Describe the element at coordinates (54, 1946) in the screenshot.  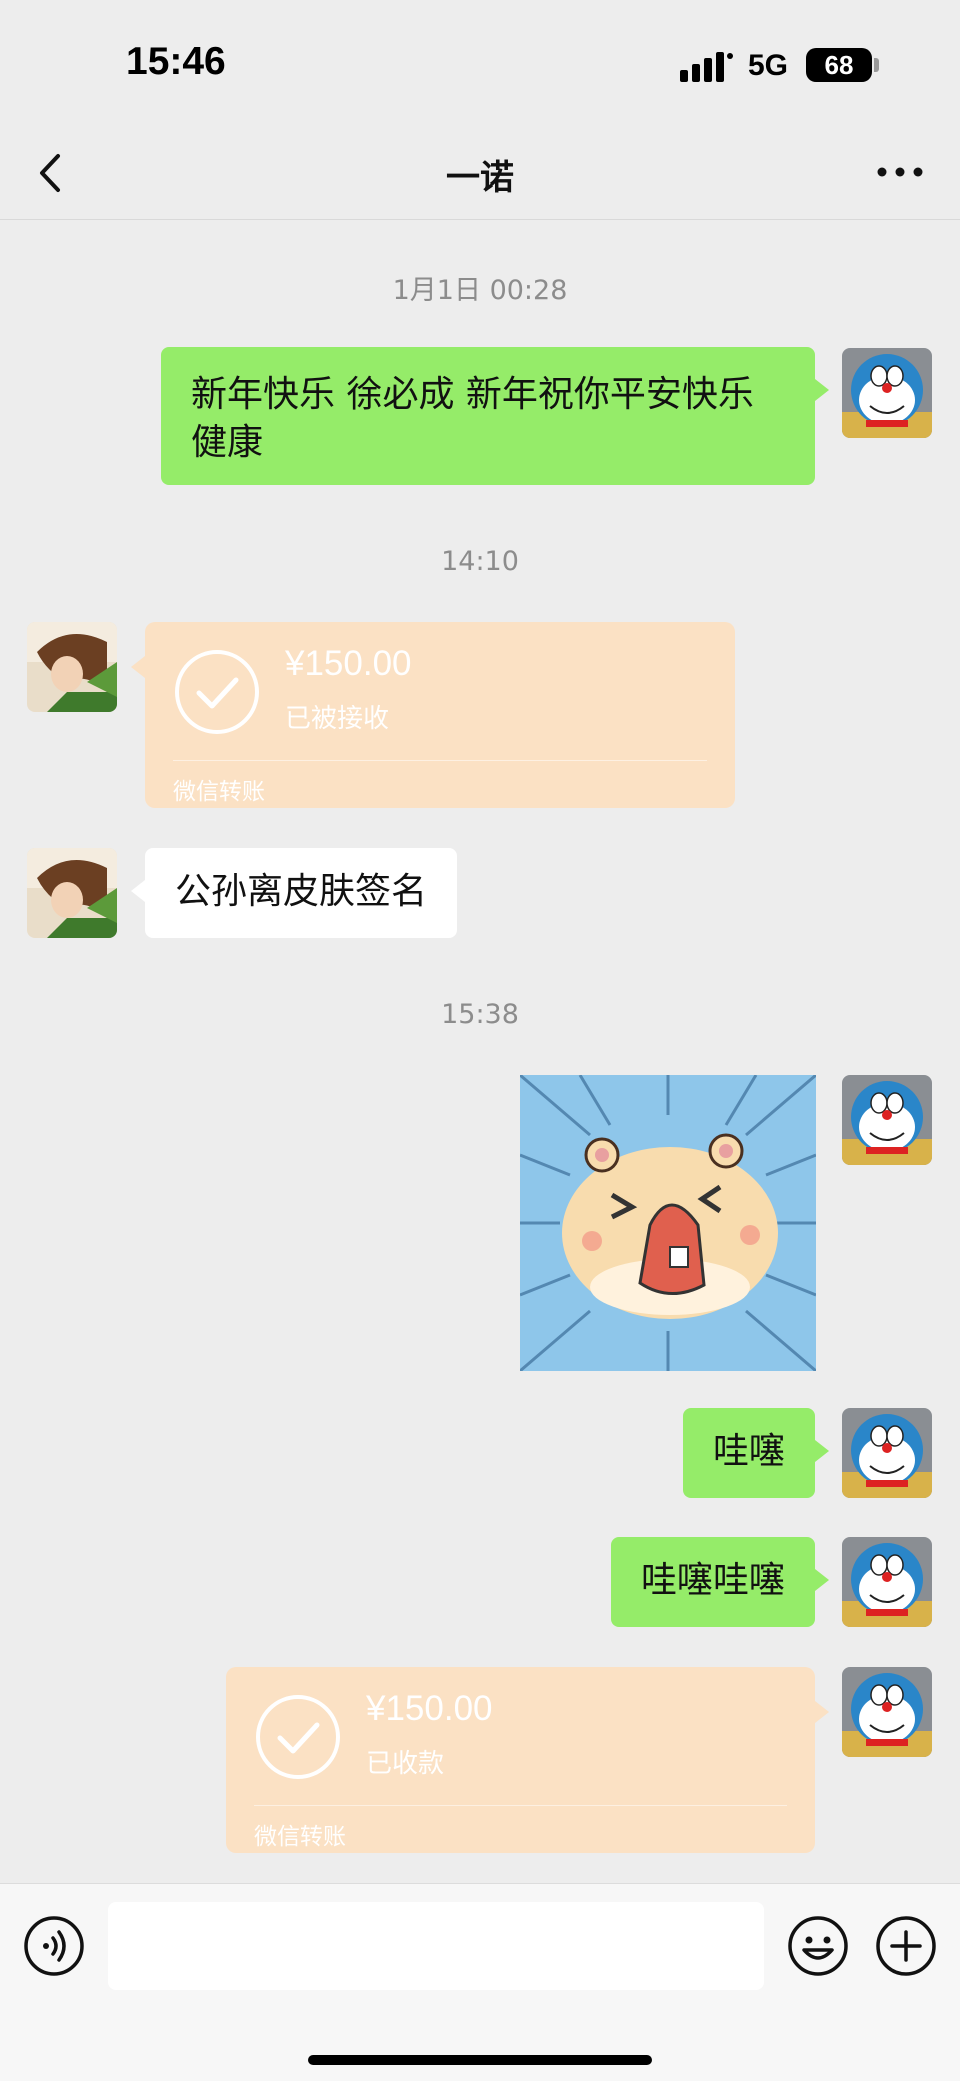
I see `voice-icon` at that location.